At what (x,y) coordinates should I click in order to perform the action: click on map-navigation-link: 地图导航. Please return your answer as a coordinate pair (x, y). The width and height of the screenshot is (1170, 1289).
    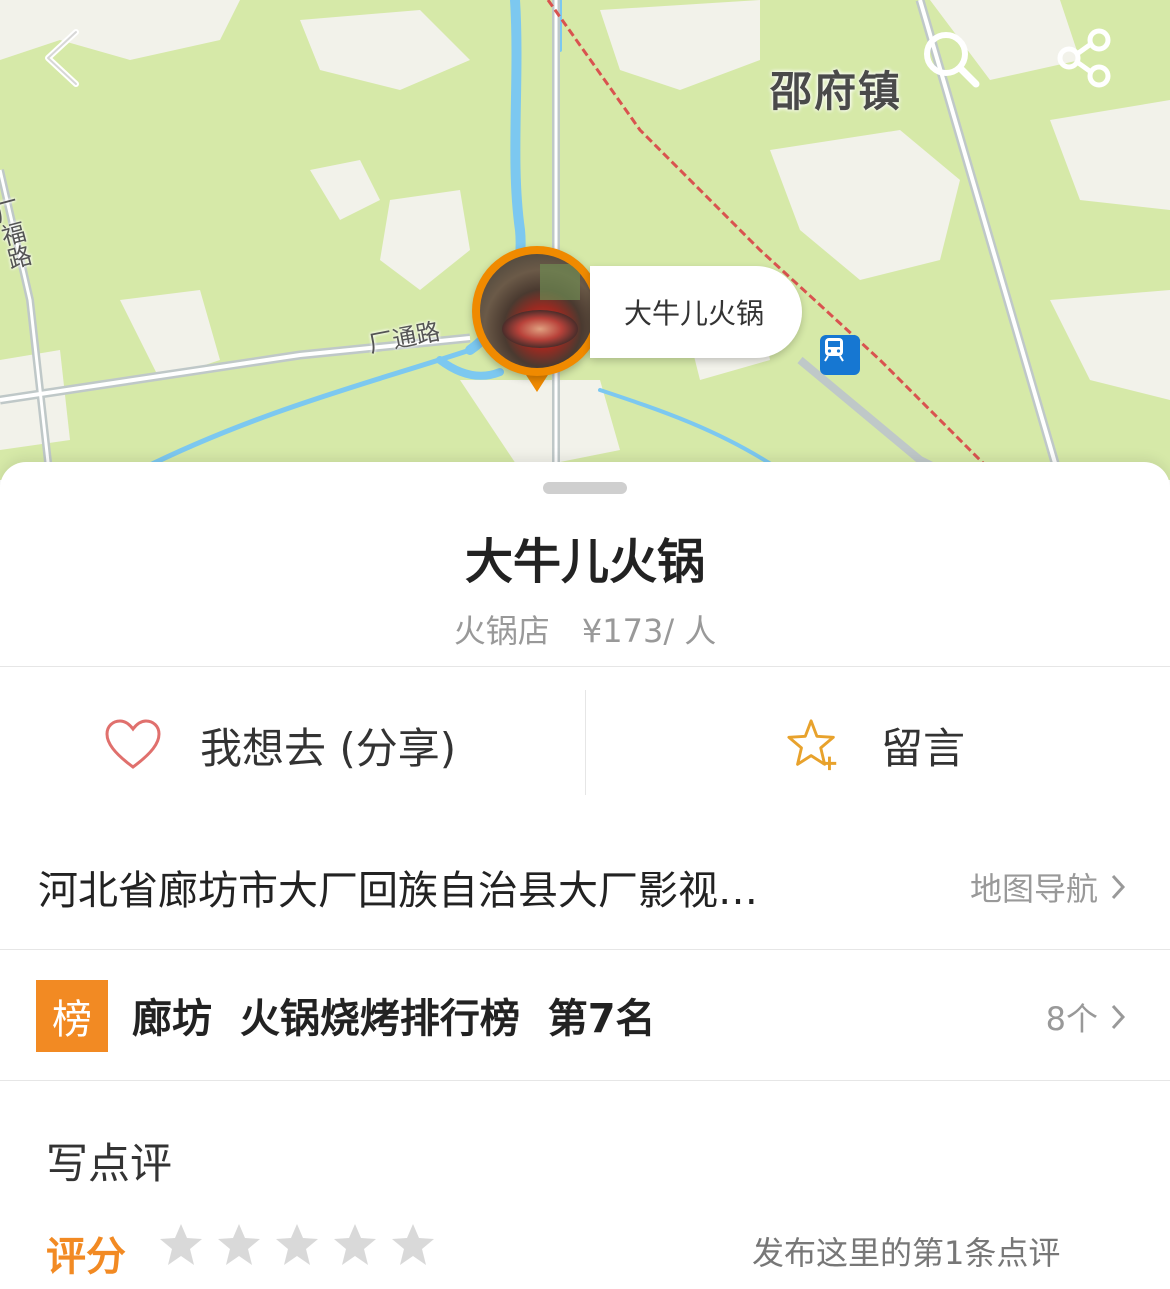
    Looking at the image, I should click on (1048, 887).